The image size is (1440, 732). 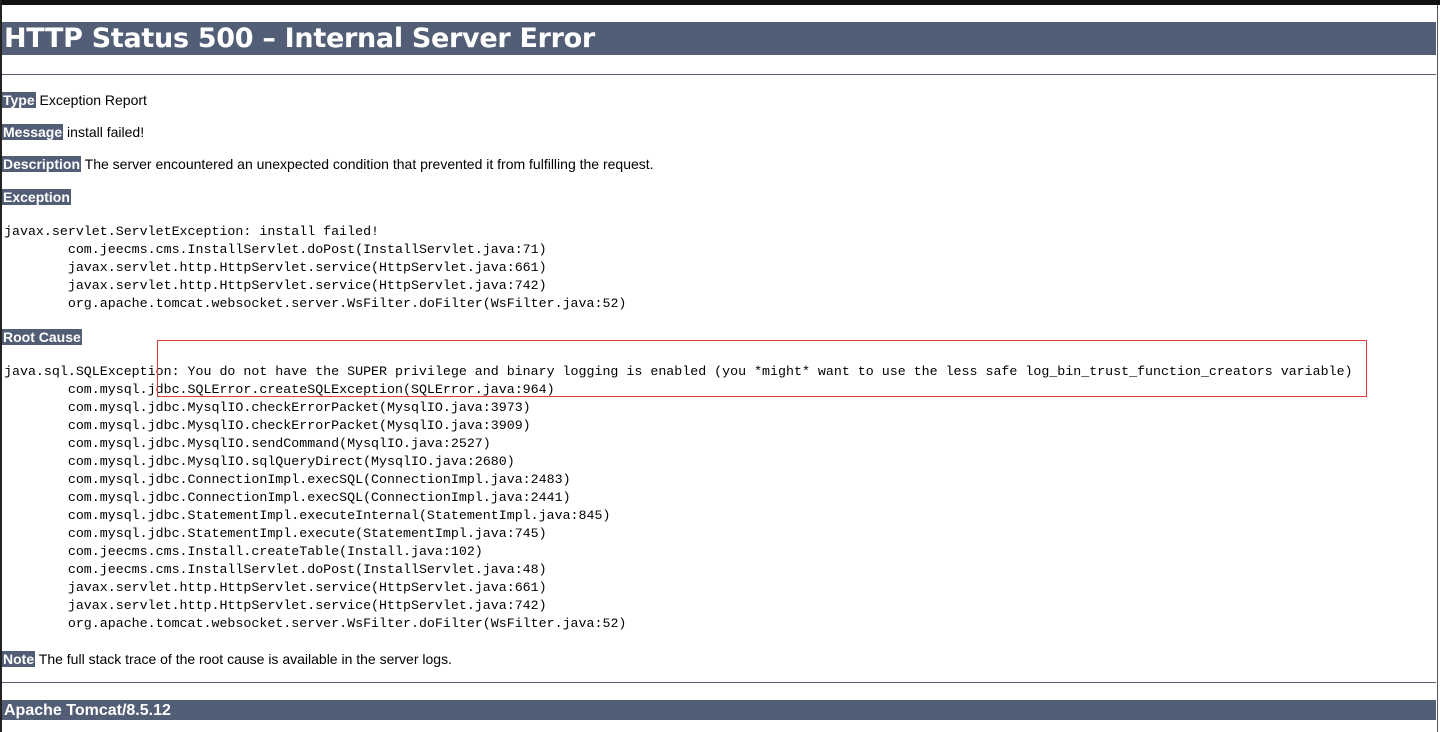 I want to click on root-cause-label: Root Cause, so click(x=42, y=337).